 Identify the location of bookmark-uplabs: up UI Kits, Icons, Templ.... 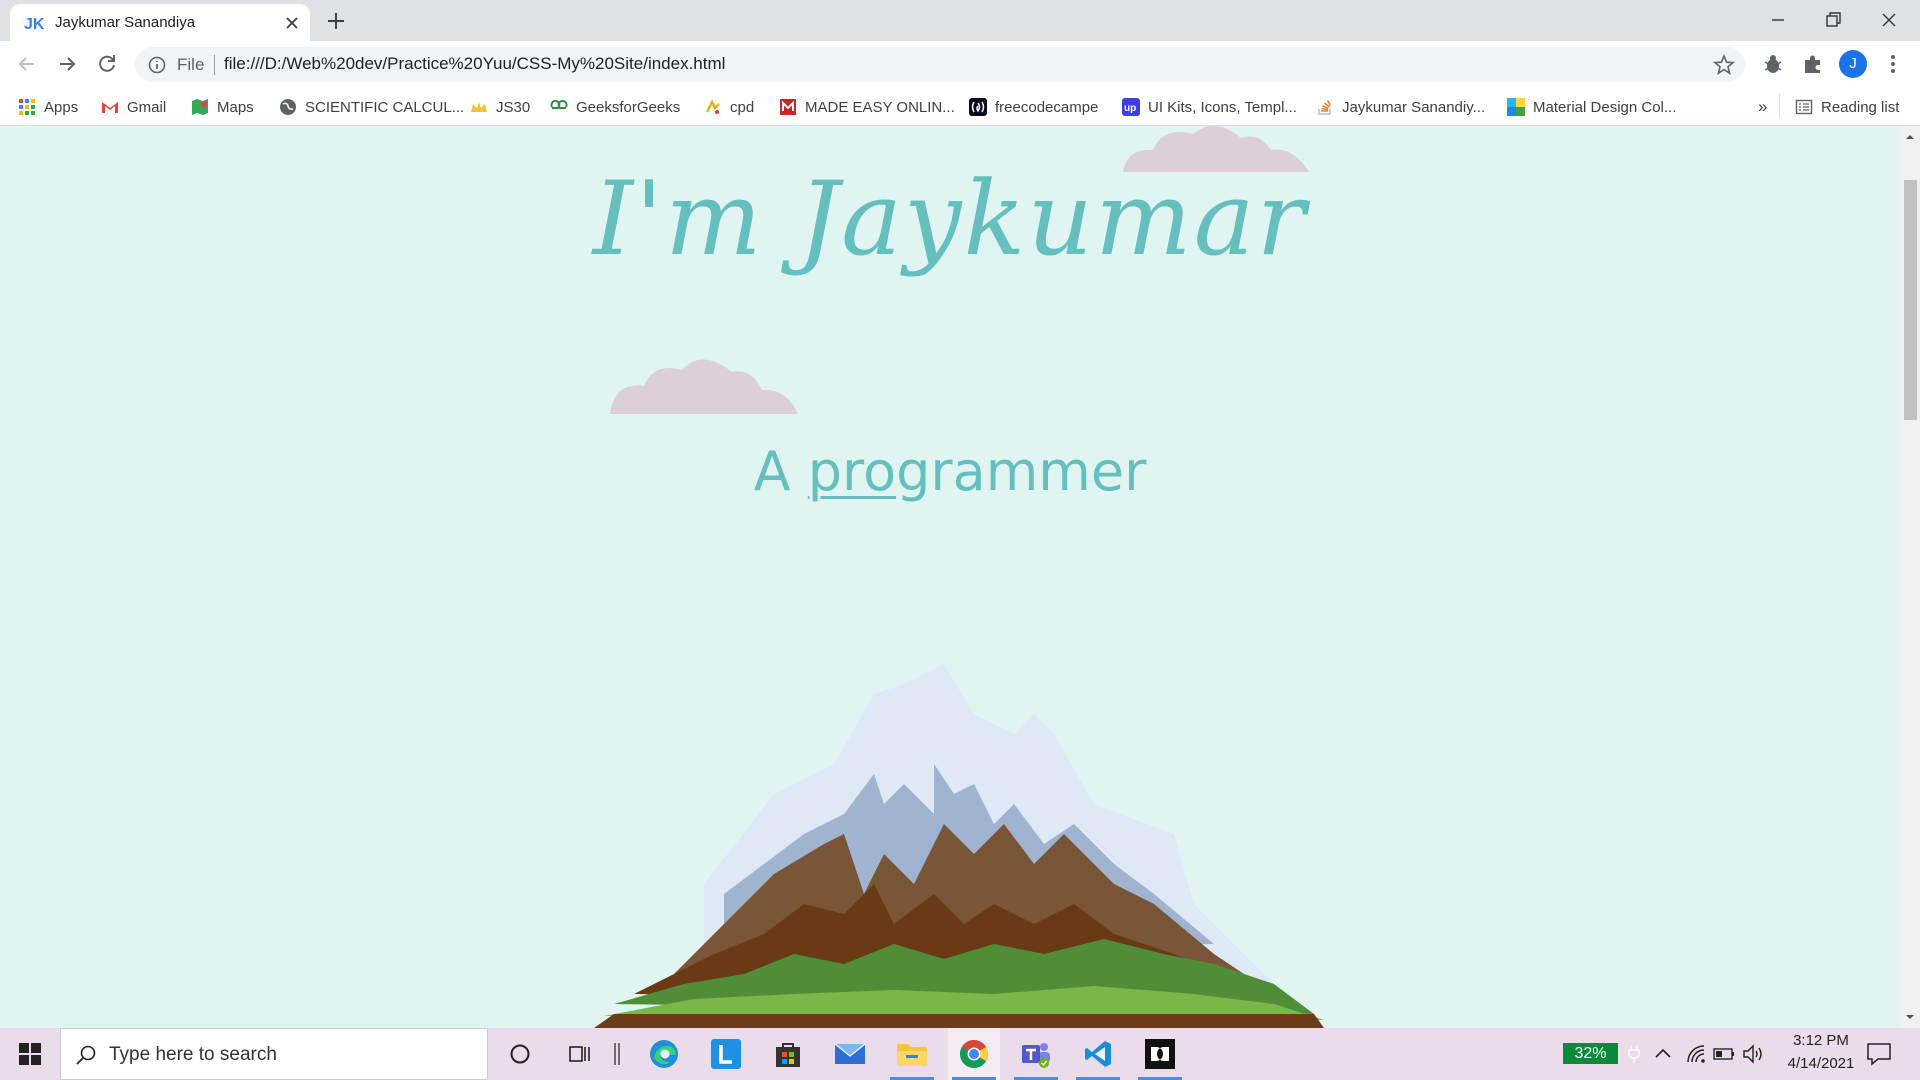
(1209, 107).